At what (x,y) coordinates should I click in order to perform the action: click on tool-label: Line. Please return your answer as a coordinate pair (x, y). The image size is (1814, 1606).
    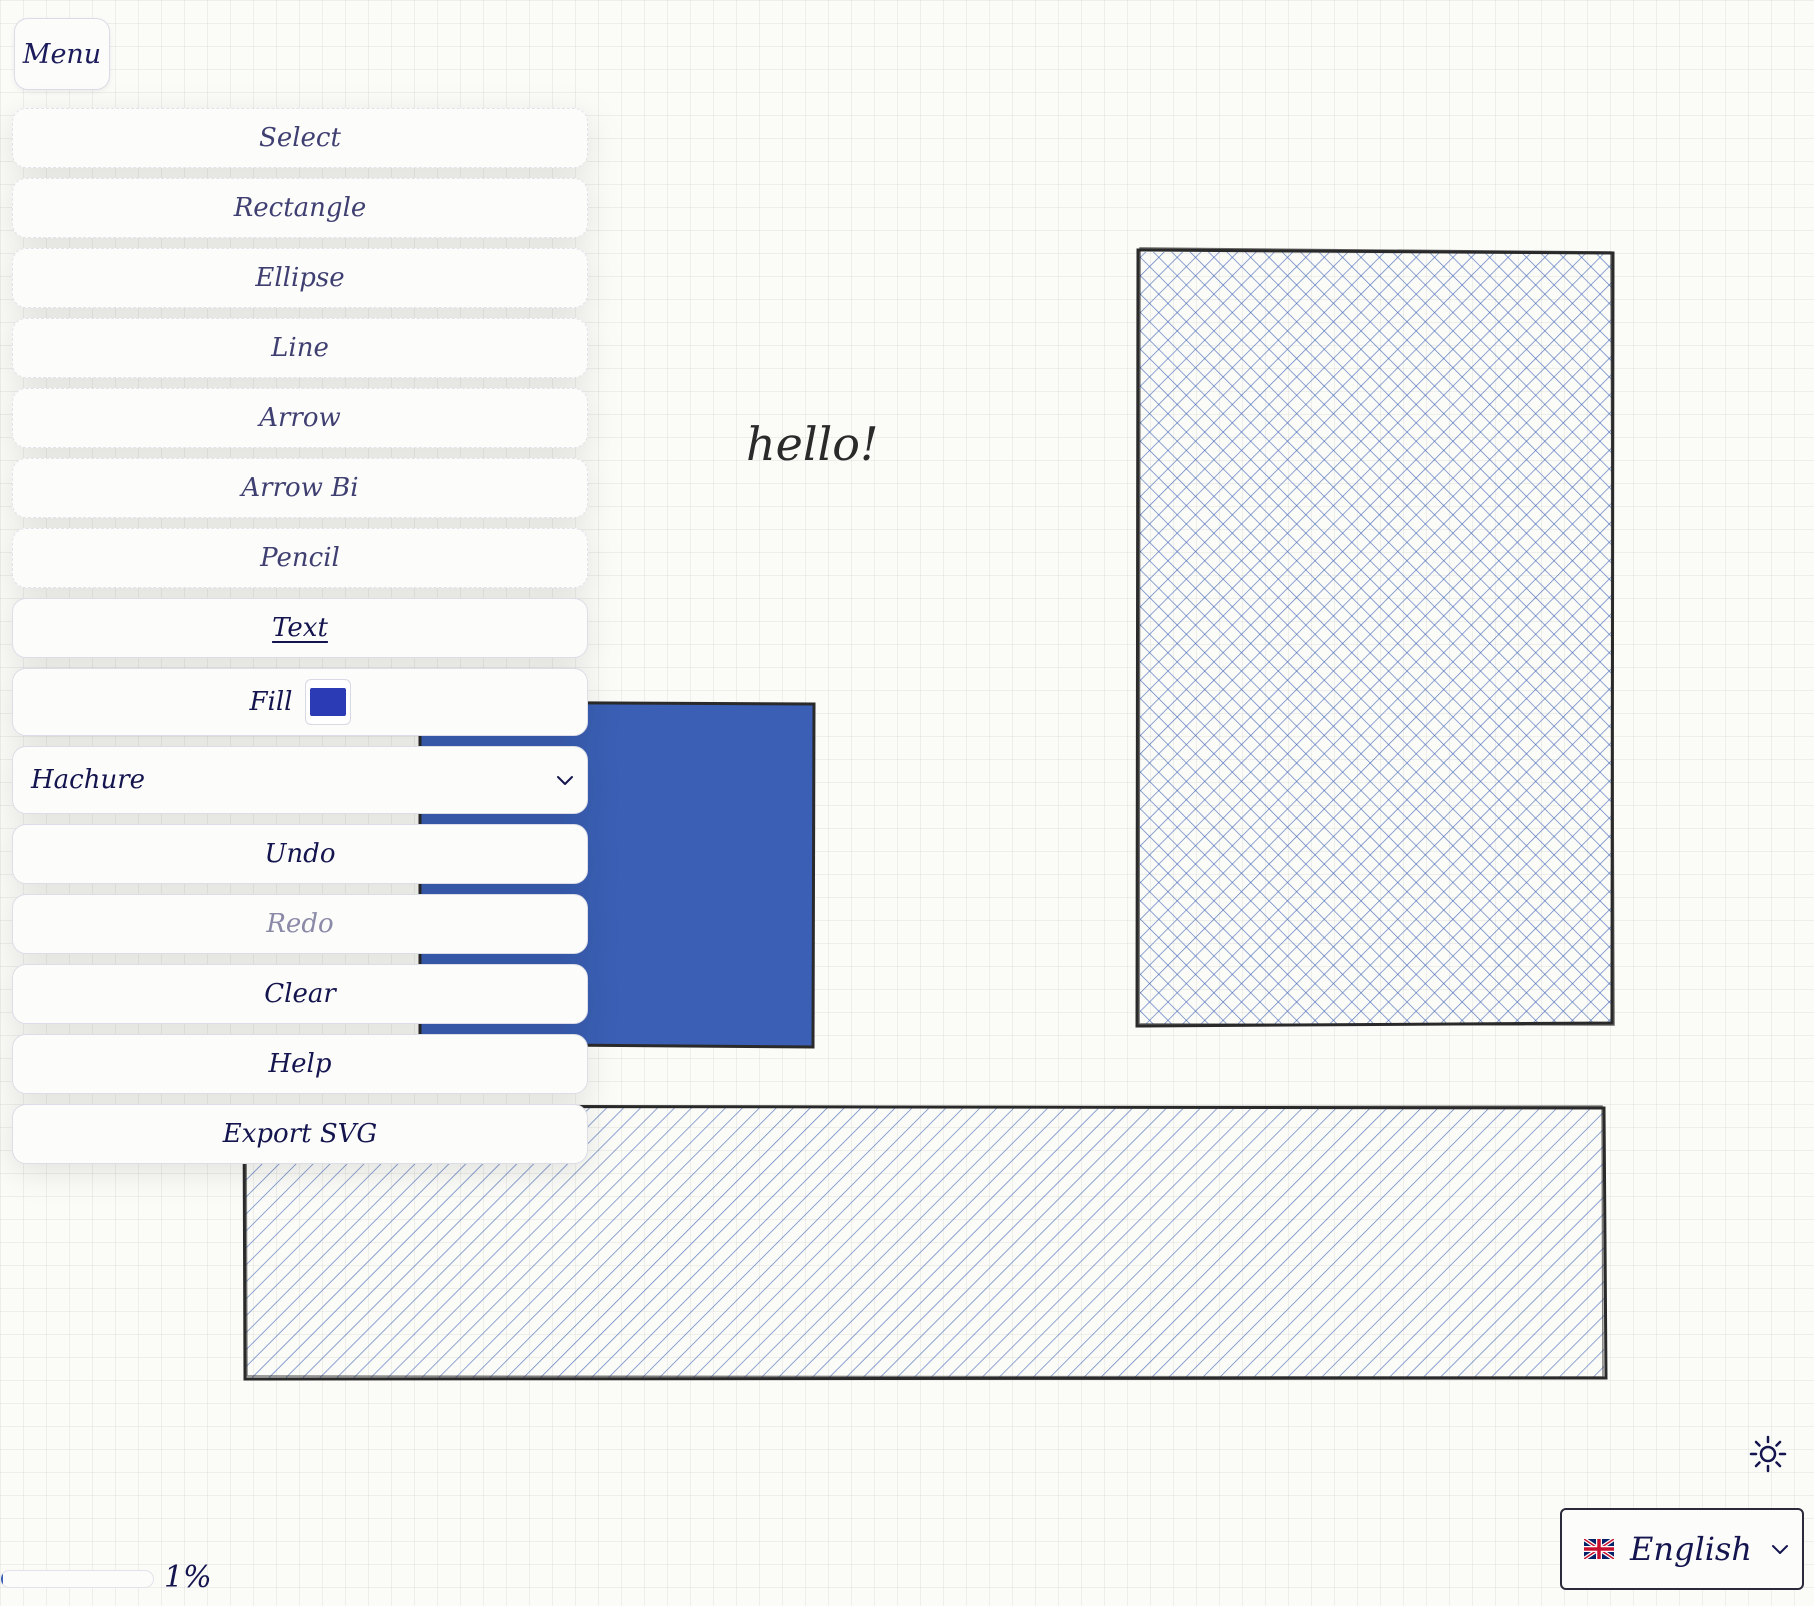
    Looking at the image, I should click on (300, 348).